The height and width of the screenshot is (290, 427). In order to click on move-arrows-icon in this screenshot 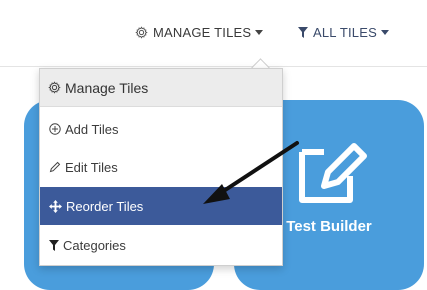, I will do `click(55, 206)`.